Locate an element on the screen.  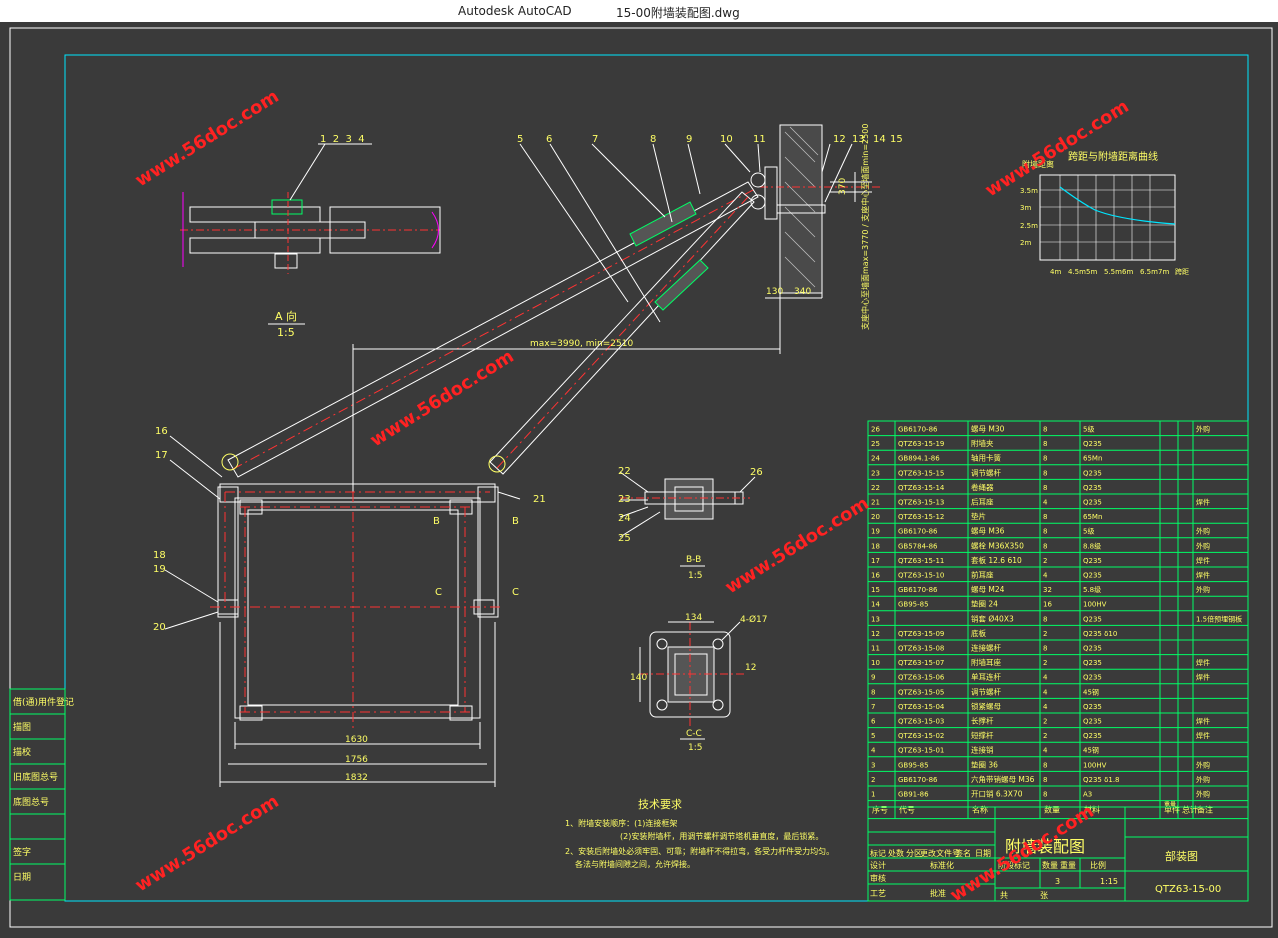
bom-cell: 垫片 is located at coordinates (978, 516).